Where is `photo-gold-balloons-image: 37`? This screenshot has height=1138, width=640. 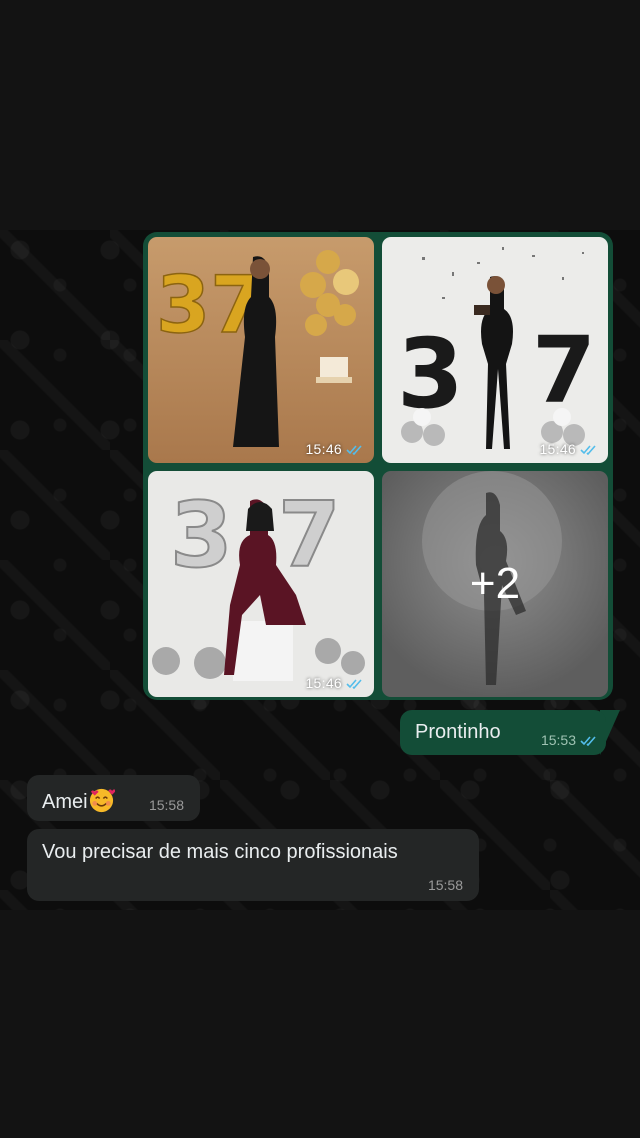
photo-gold-balloons-image: 37 is located at coordinates (261, 350).